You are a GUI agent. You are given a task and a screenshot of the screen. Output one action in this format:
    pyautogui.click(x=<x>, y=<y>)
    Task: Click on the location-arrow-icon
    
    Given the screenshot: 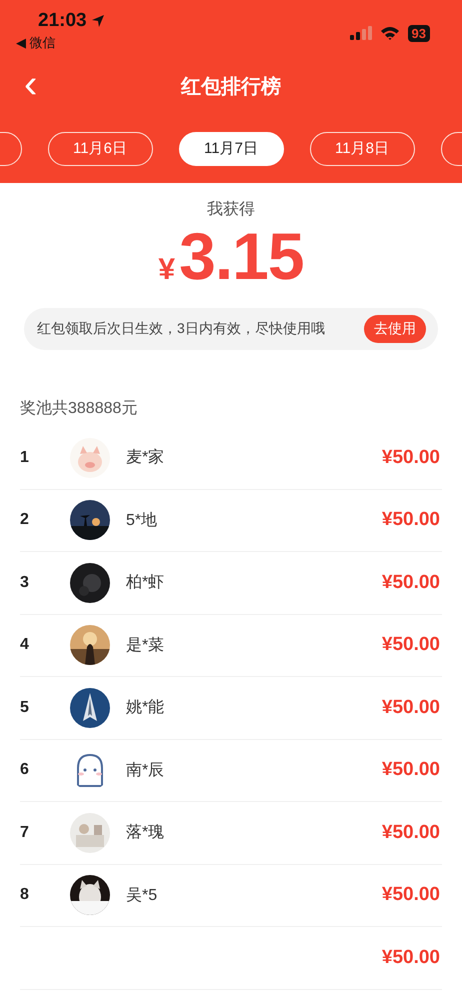 What is the action you would take?
    pyautogui.click(x=97, y=21)
    